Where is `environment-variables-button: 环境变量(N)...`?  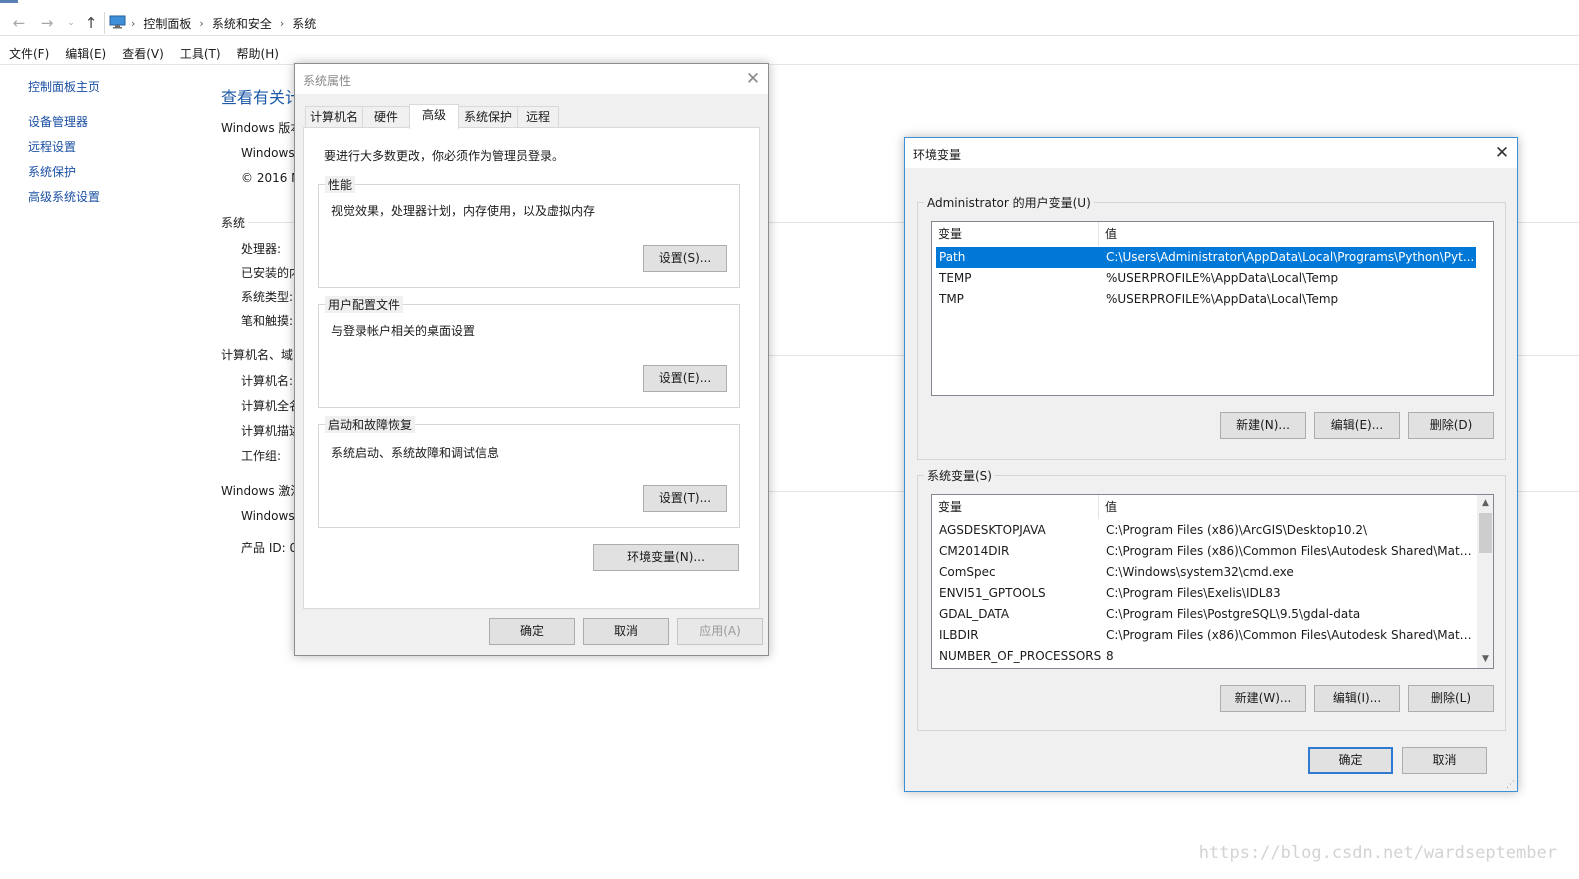
environment-variables-button: 环境变量(N)... is located at coordinates (666, 557).